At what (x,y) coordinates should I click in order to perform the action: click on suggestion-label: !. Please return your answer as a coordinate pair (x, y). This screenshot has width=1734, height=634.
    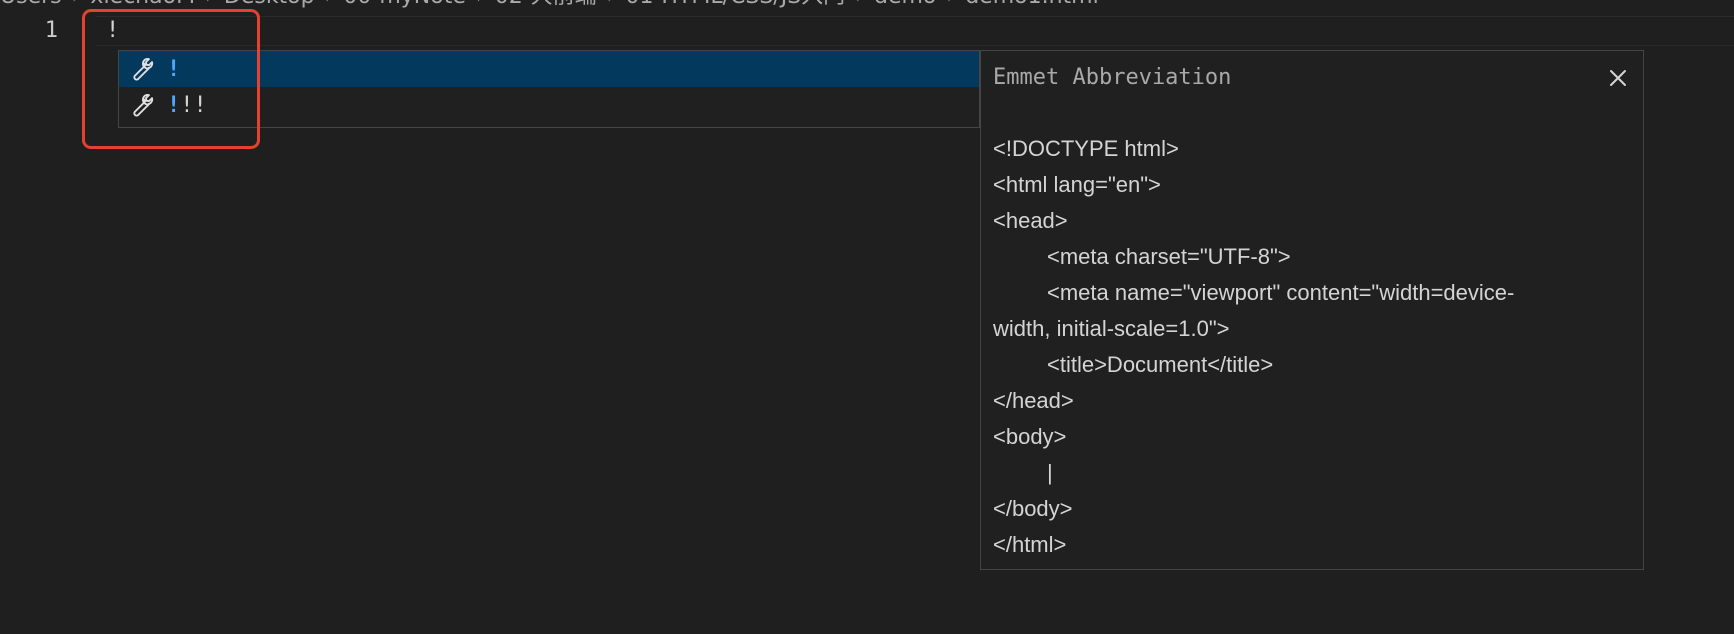
    Looking at the image, I should click on (173, 69).